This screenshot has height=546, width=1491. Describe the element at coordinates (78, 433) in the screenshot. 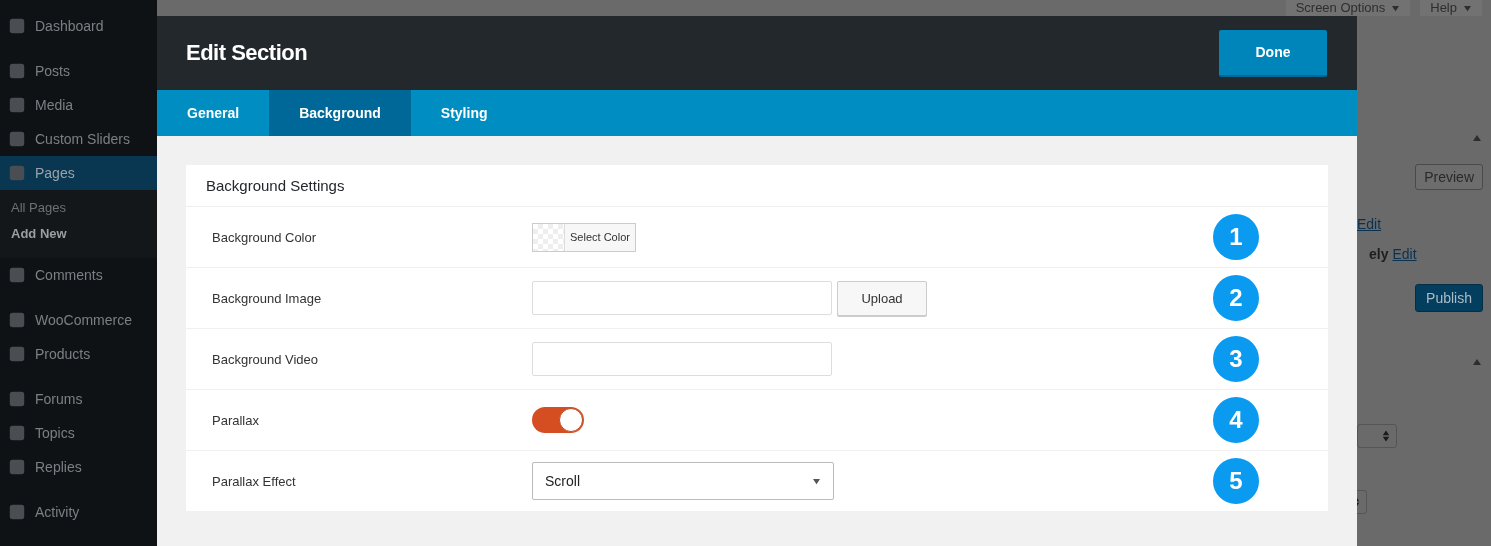

I see `sidebar-item: Topics` at that location.